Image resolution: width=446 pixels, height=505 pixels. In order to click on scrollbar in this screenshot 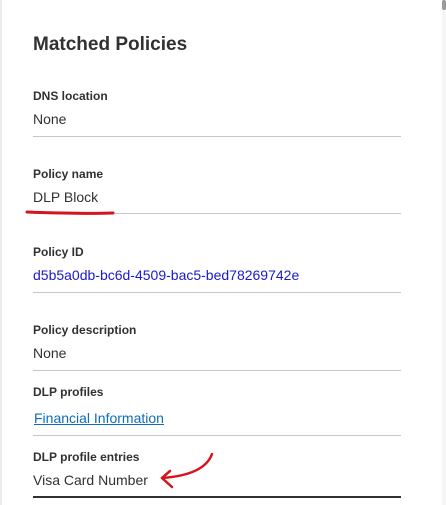, I will do `click(444, 252)`.